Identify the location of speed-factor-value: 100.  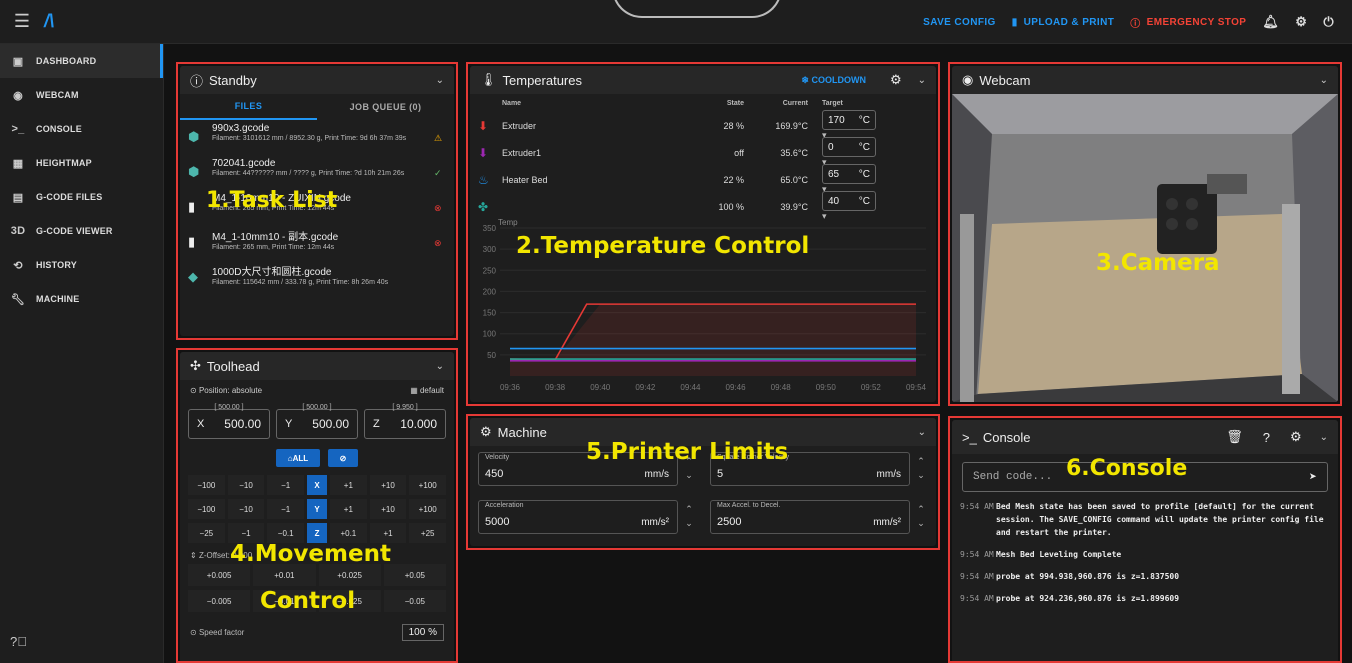
(417, 632).